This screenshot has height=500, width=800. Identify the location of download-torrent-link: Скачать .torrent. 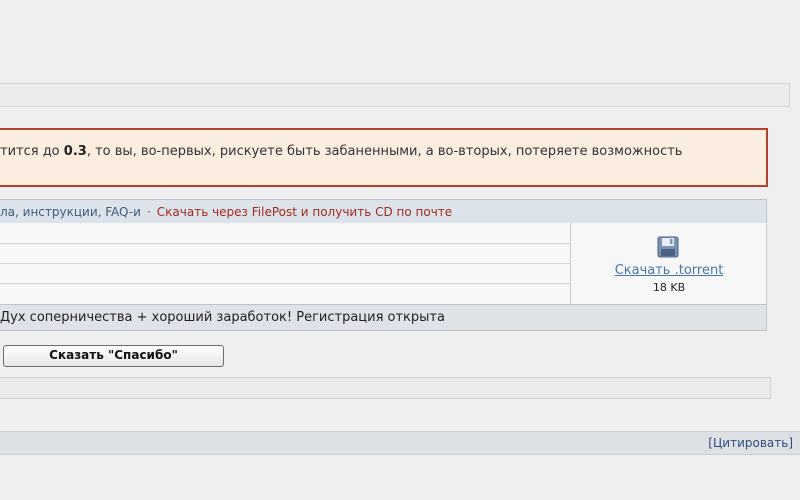
(669, 270).